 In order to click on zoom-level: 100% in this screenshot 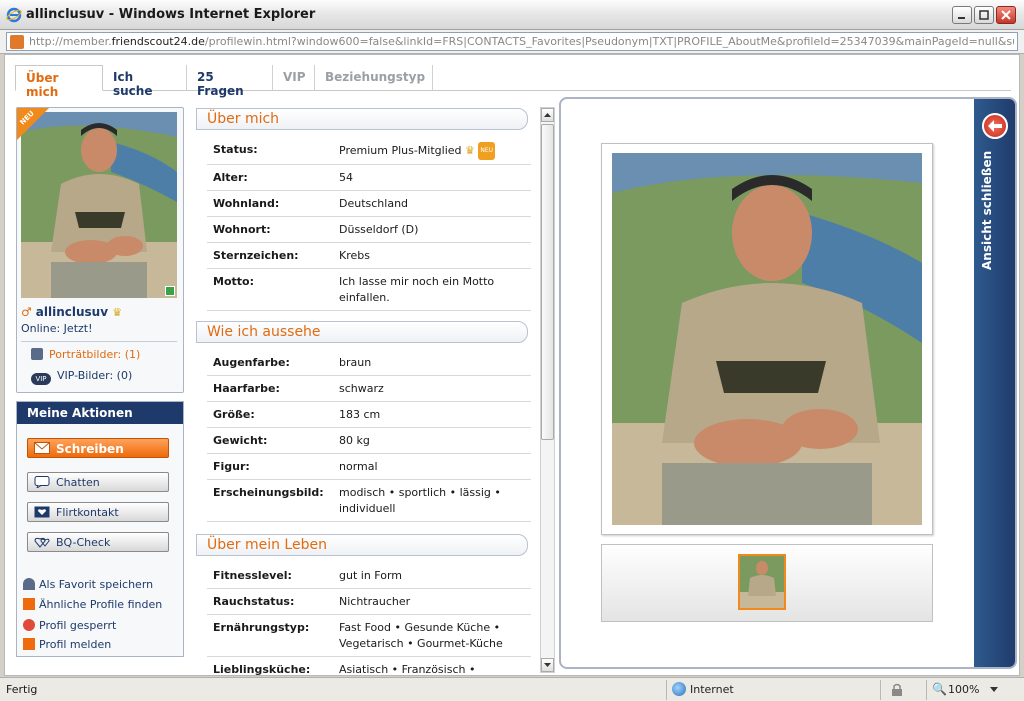, I will do `click(963, 689)`.